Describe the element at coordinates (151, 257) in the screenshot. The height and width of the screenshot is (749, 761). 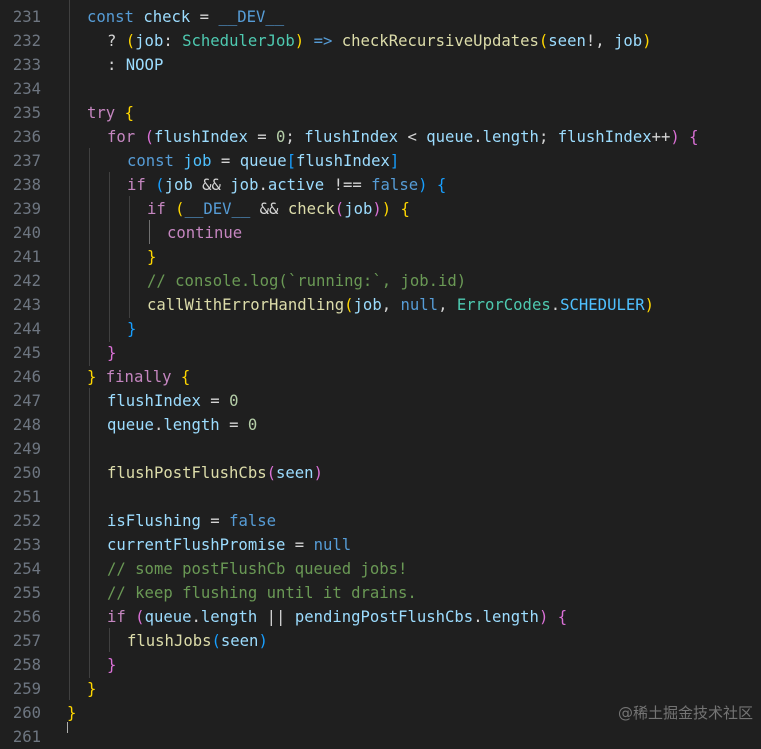
I see `code-line-241: }` at that location.